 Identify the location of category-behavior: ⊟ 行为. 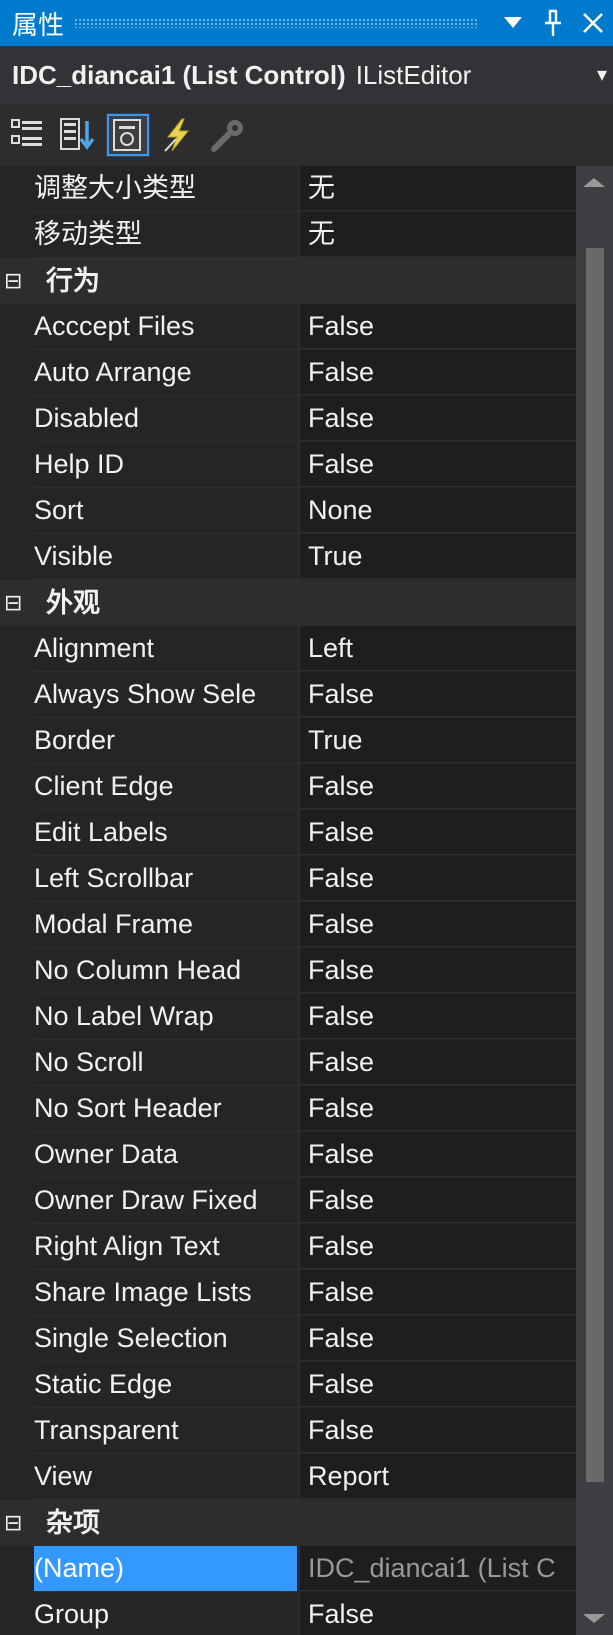
(288, 281).